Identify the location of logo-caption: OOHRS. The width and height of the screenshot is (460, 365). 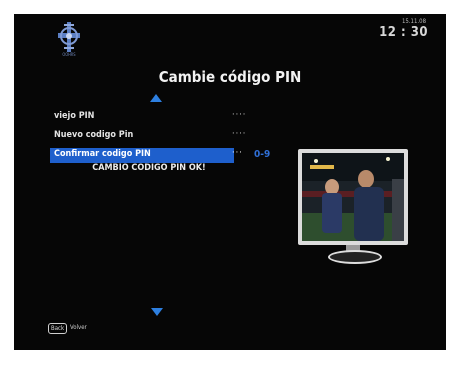
(69, 54).